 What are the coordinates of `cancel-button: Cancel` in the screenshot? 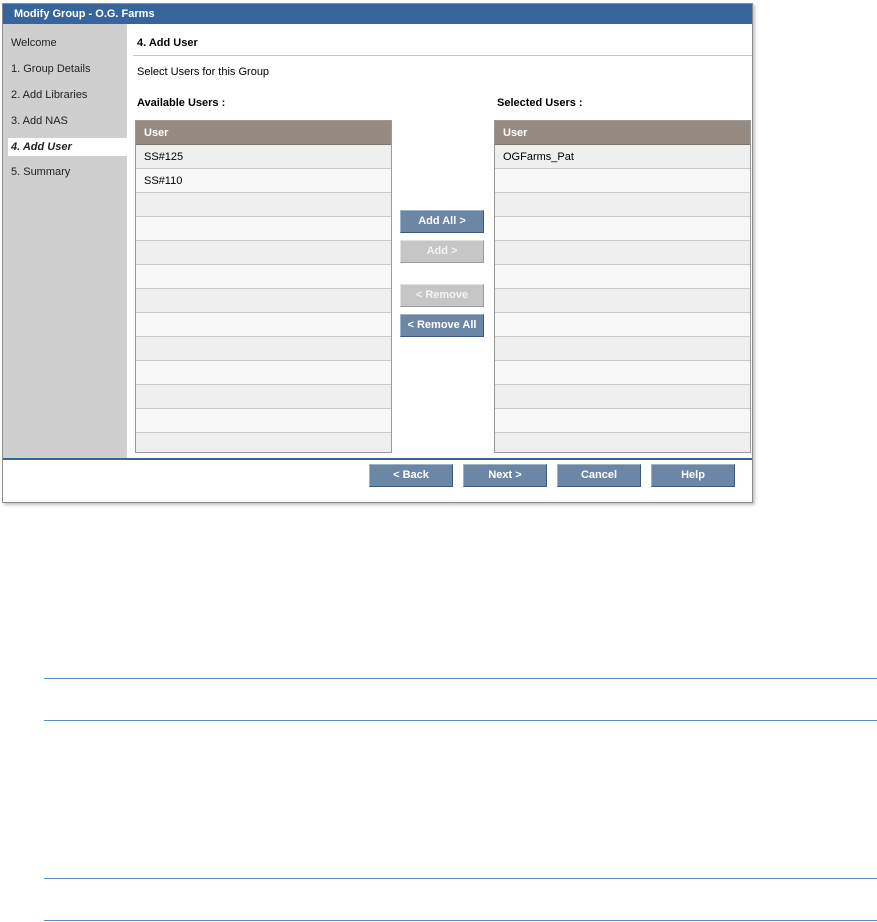 It's located at (599, 475).